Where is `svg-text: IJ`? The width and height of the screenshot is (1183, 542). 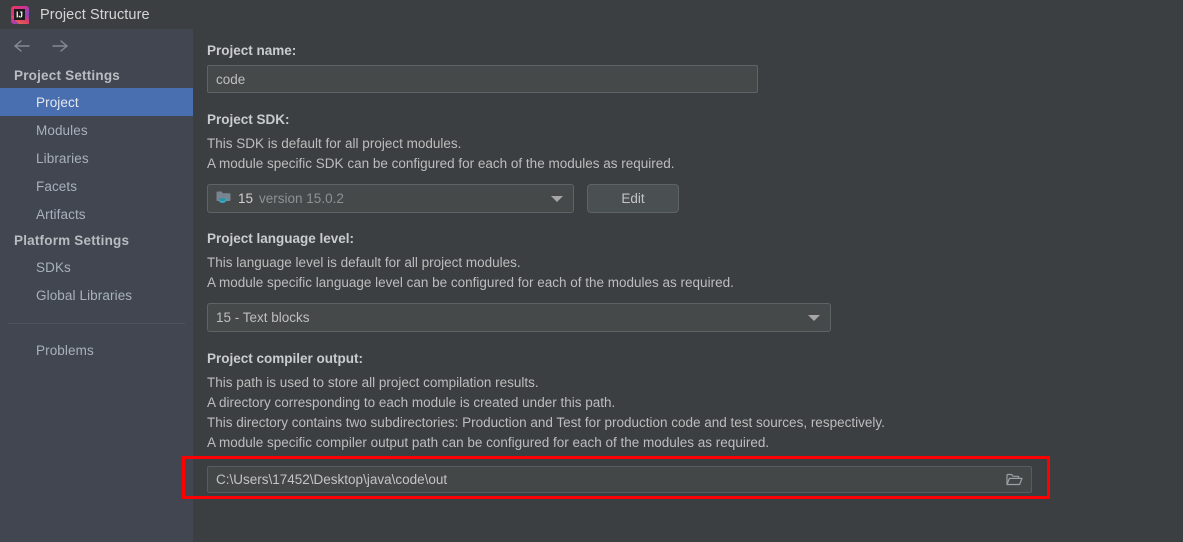
svg-text: IJ is located at coordinates (19, 14).